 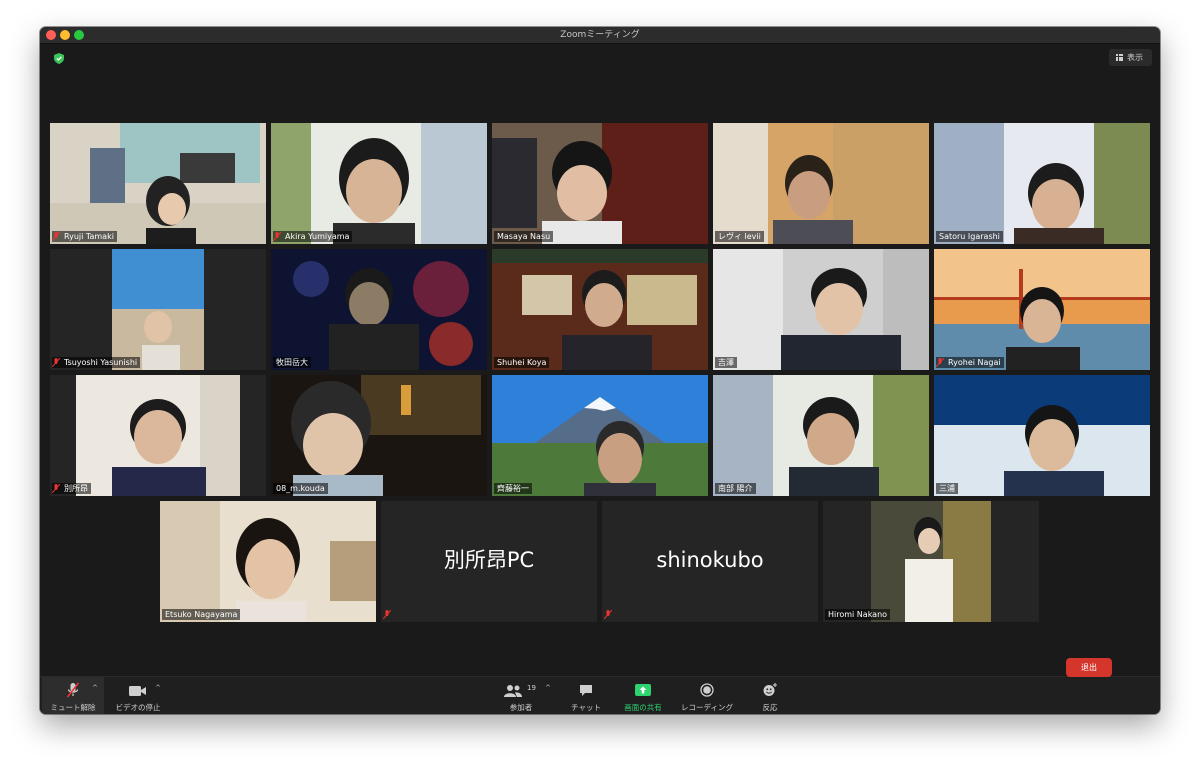 I want to click on reactions-button: 反応, so click(x=770, y=695).